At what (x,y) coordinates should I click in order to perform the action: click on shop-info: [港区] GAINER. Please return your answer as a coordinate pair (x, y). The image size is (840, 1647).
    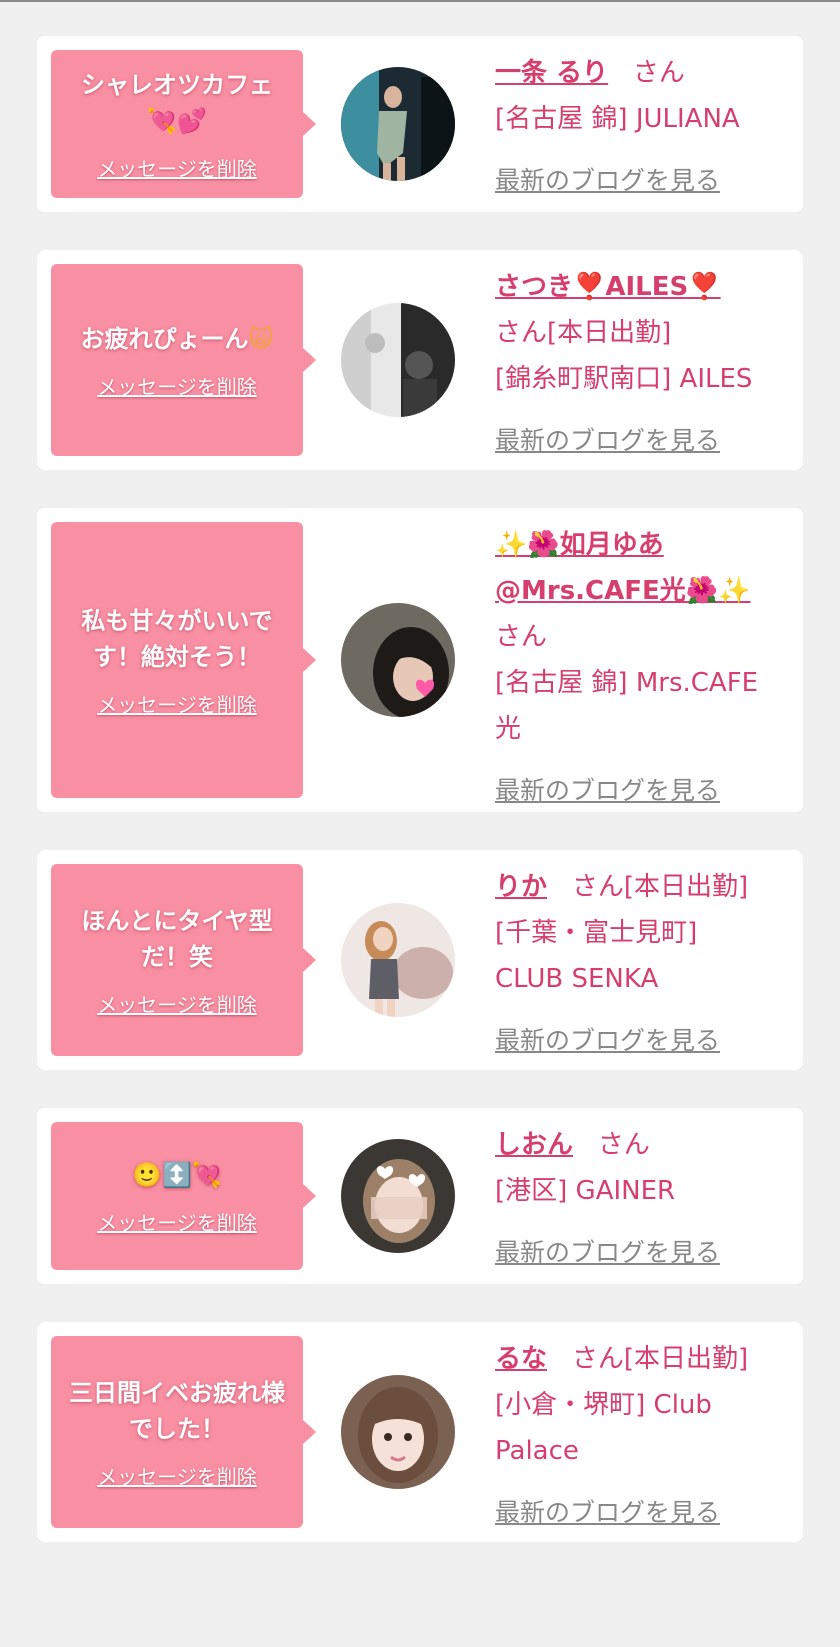
    Looking at the image, I should click on (585, 1191).